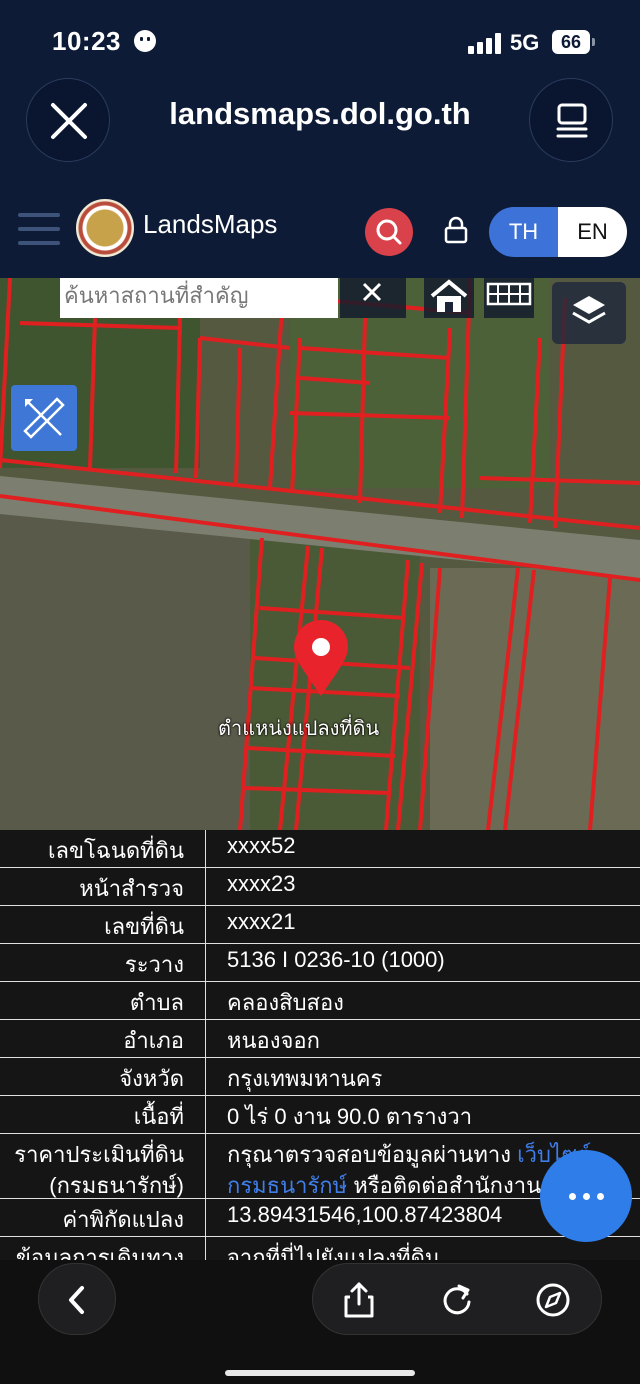 The height and width of the screenshot is (1384, 640). What do you see at coordinates (336, 959) in the screenshot?
I see `row-value: 5136 I 0236-10 (1000)` at bounding box center [336, 959].